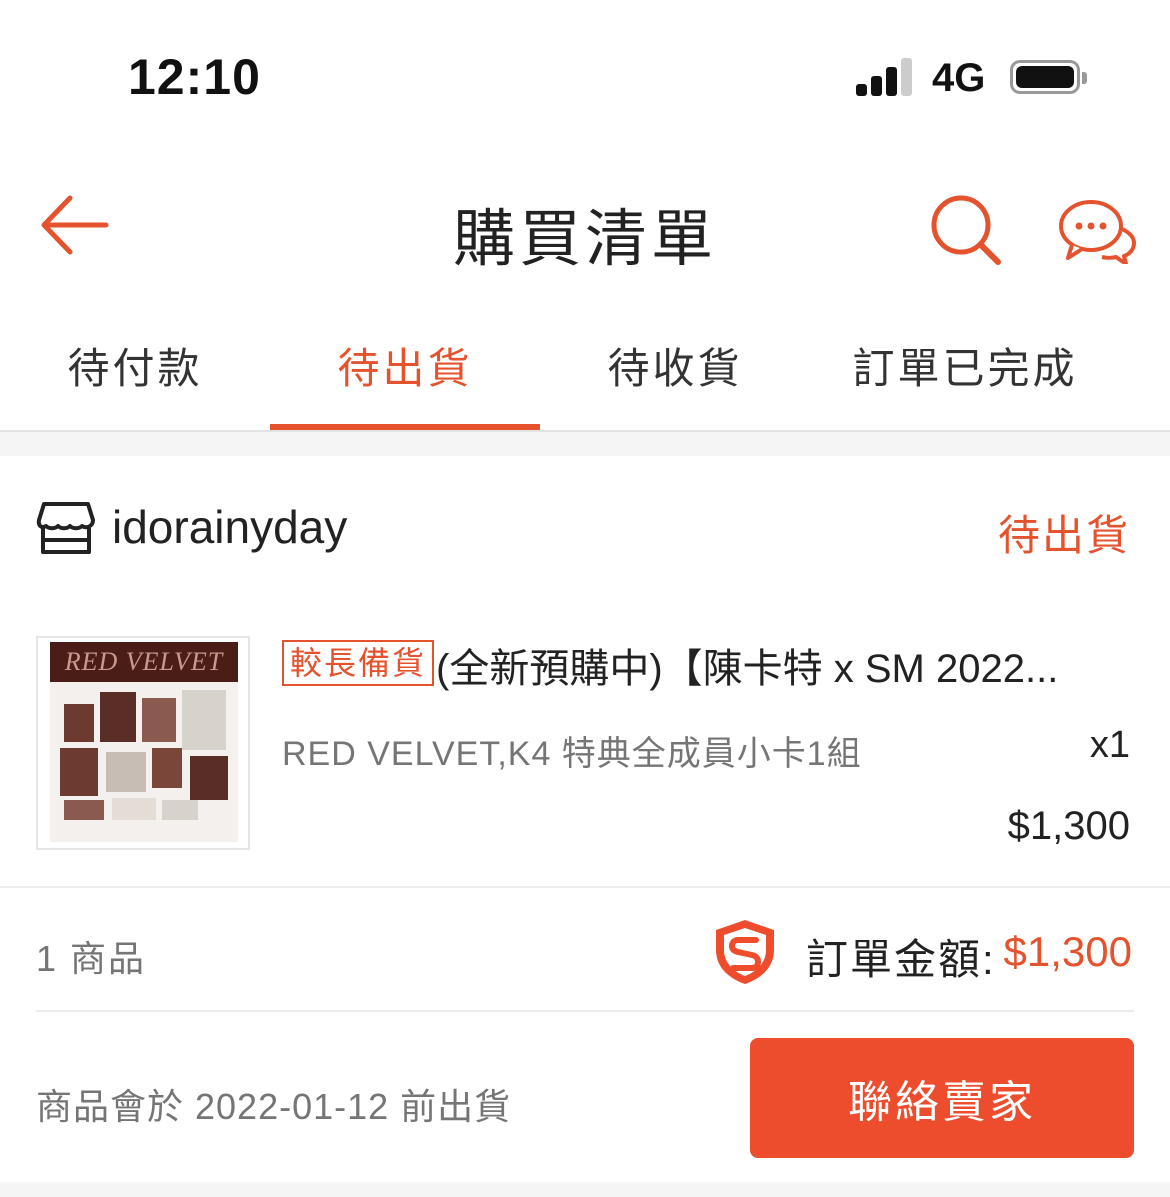 The height and width of the screenshot is (1197, 1170). What do you see at coordinates (358, 663) in the screenshot?
I see `long-preparation-tag: 較長備貨` at bounding box center [358, 663].